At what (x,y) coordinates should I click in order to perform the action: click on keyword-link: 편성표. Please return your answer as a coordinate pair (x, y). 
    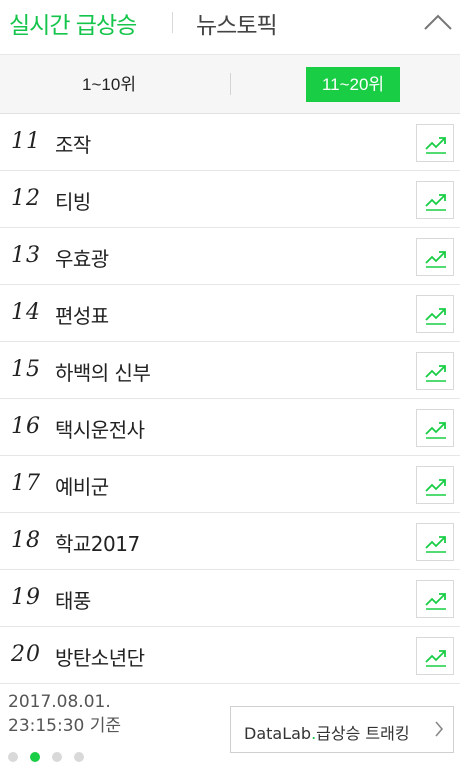
    Looking at the image, I should click on (82, 314).